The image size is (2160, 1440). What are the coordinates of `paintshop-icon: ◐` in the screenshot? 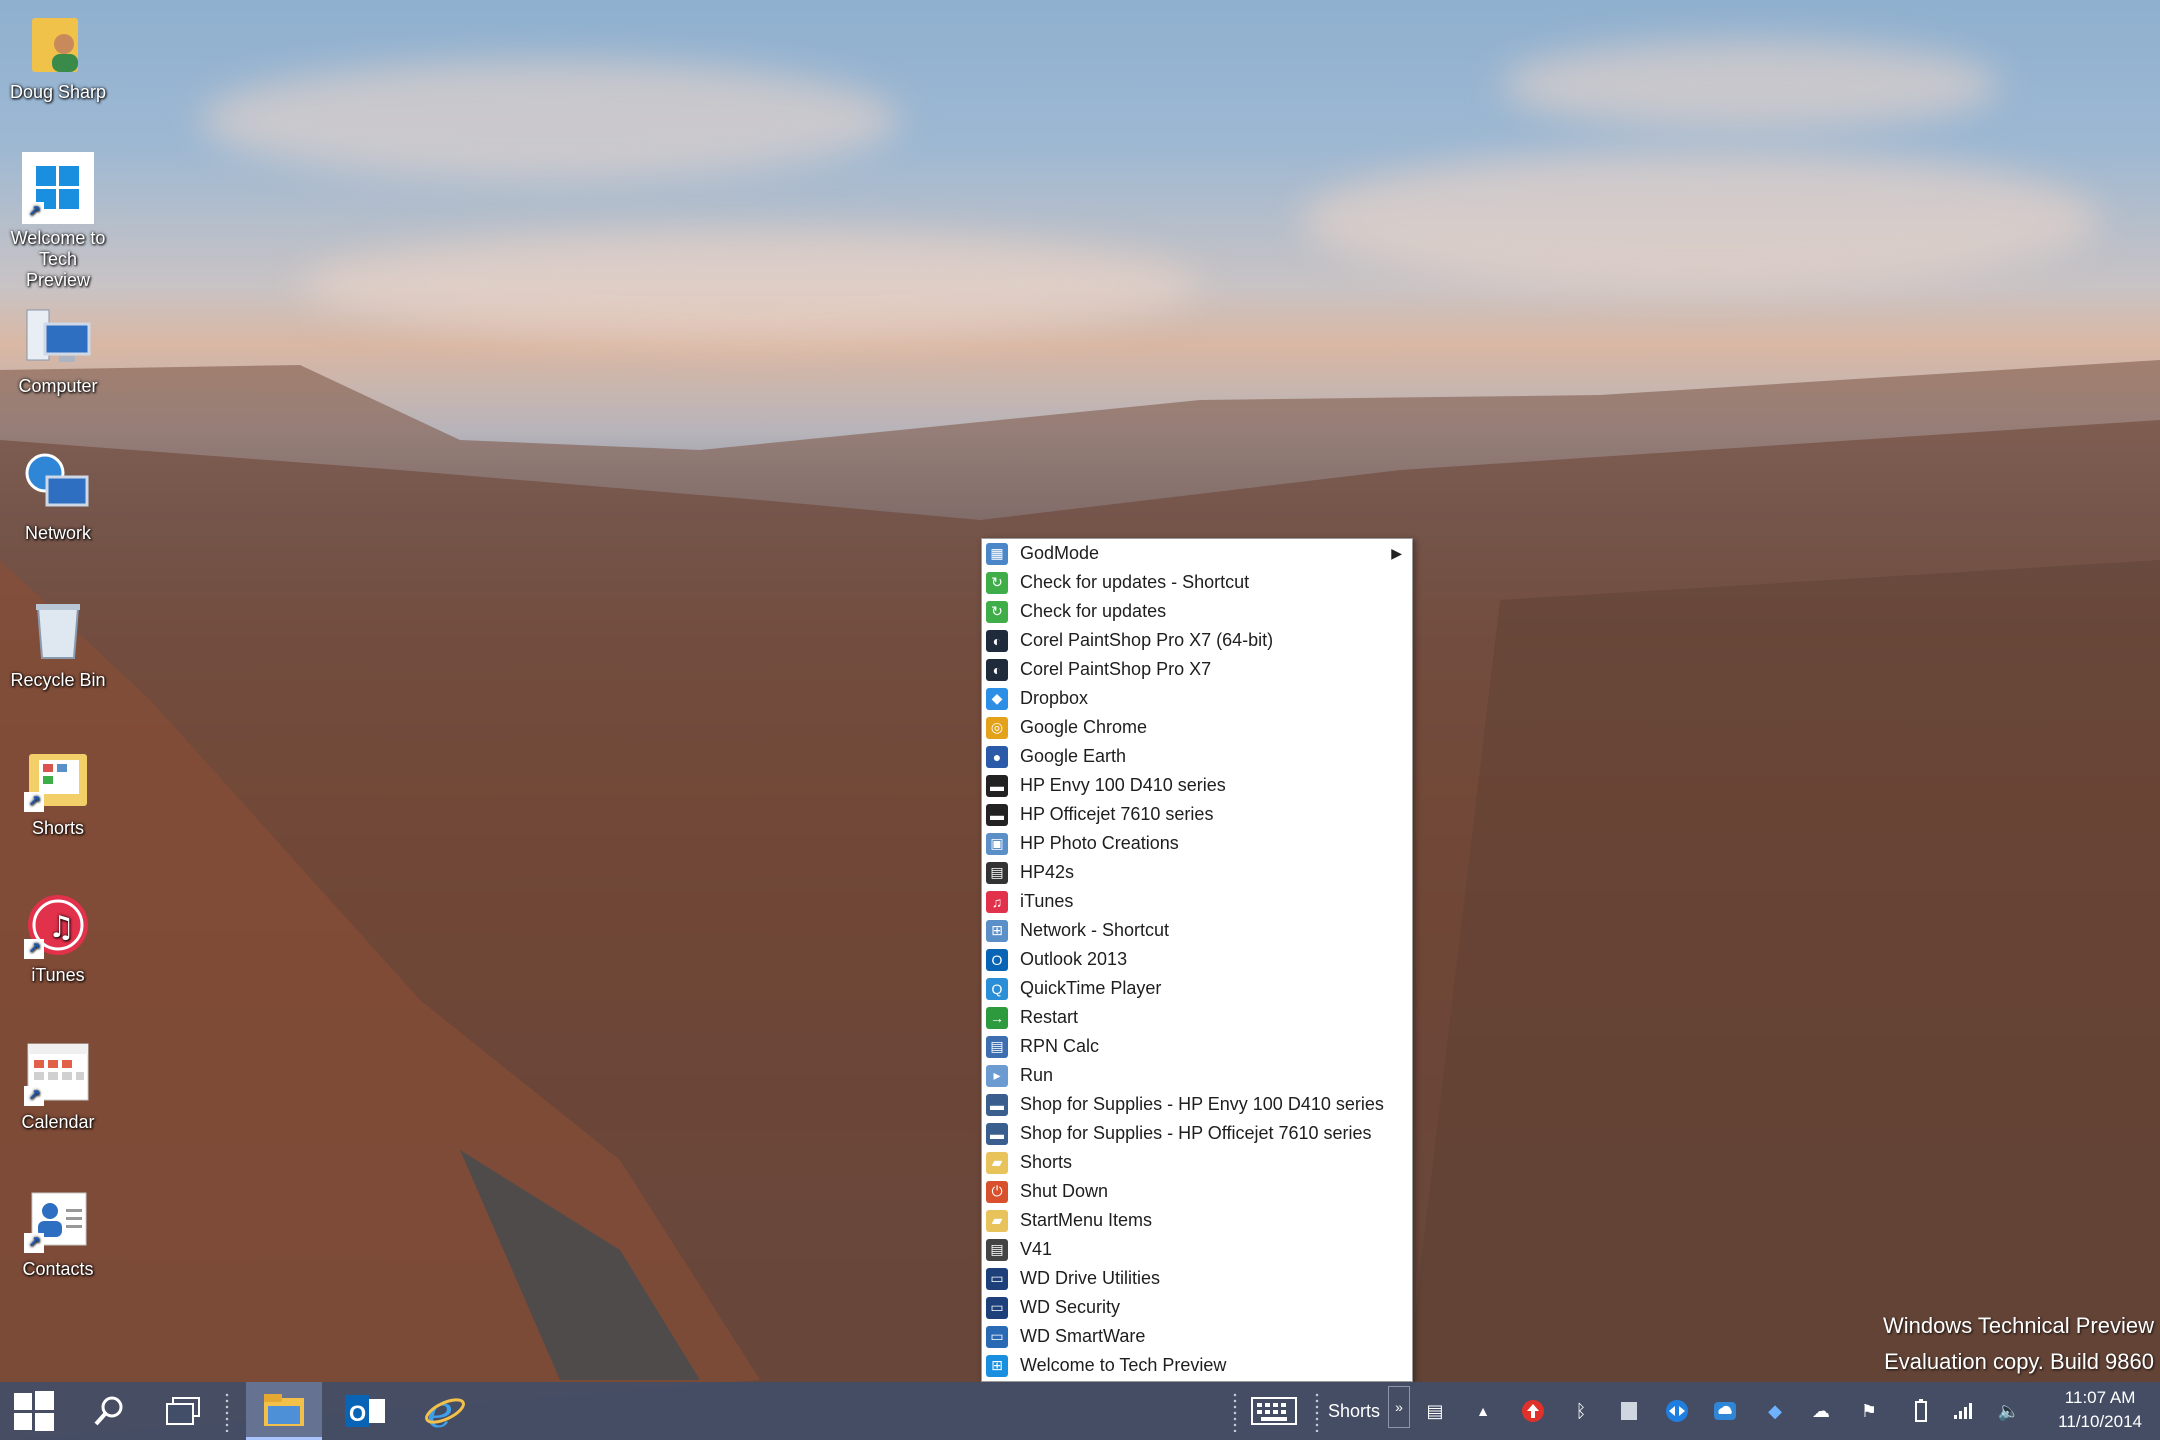 It's located at (997, 669).